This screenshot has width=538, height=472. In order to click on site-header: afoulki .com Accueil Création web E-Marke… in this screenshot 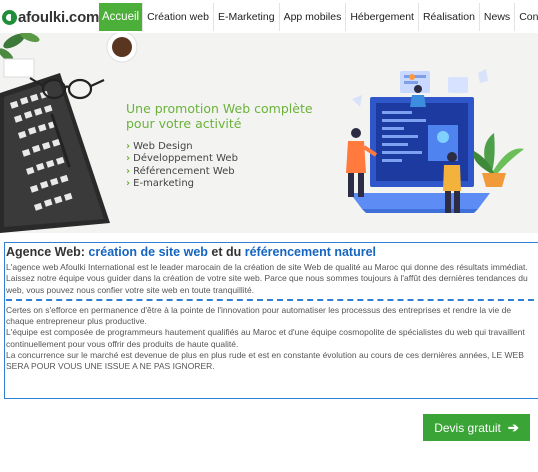, I will do `click(269, 17)`.